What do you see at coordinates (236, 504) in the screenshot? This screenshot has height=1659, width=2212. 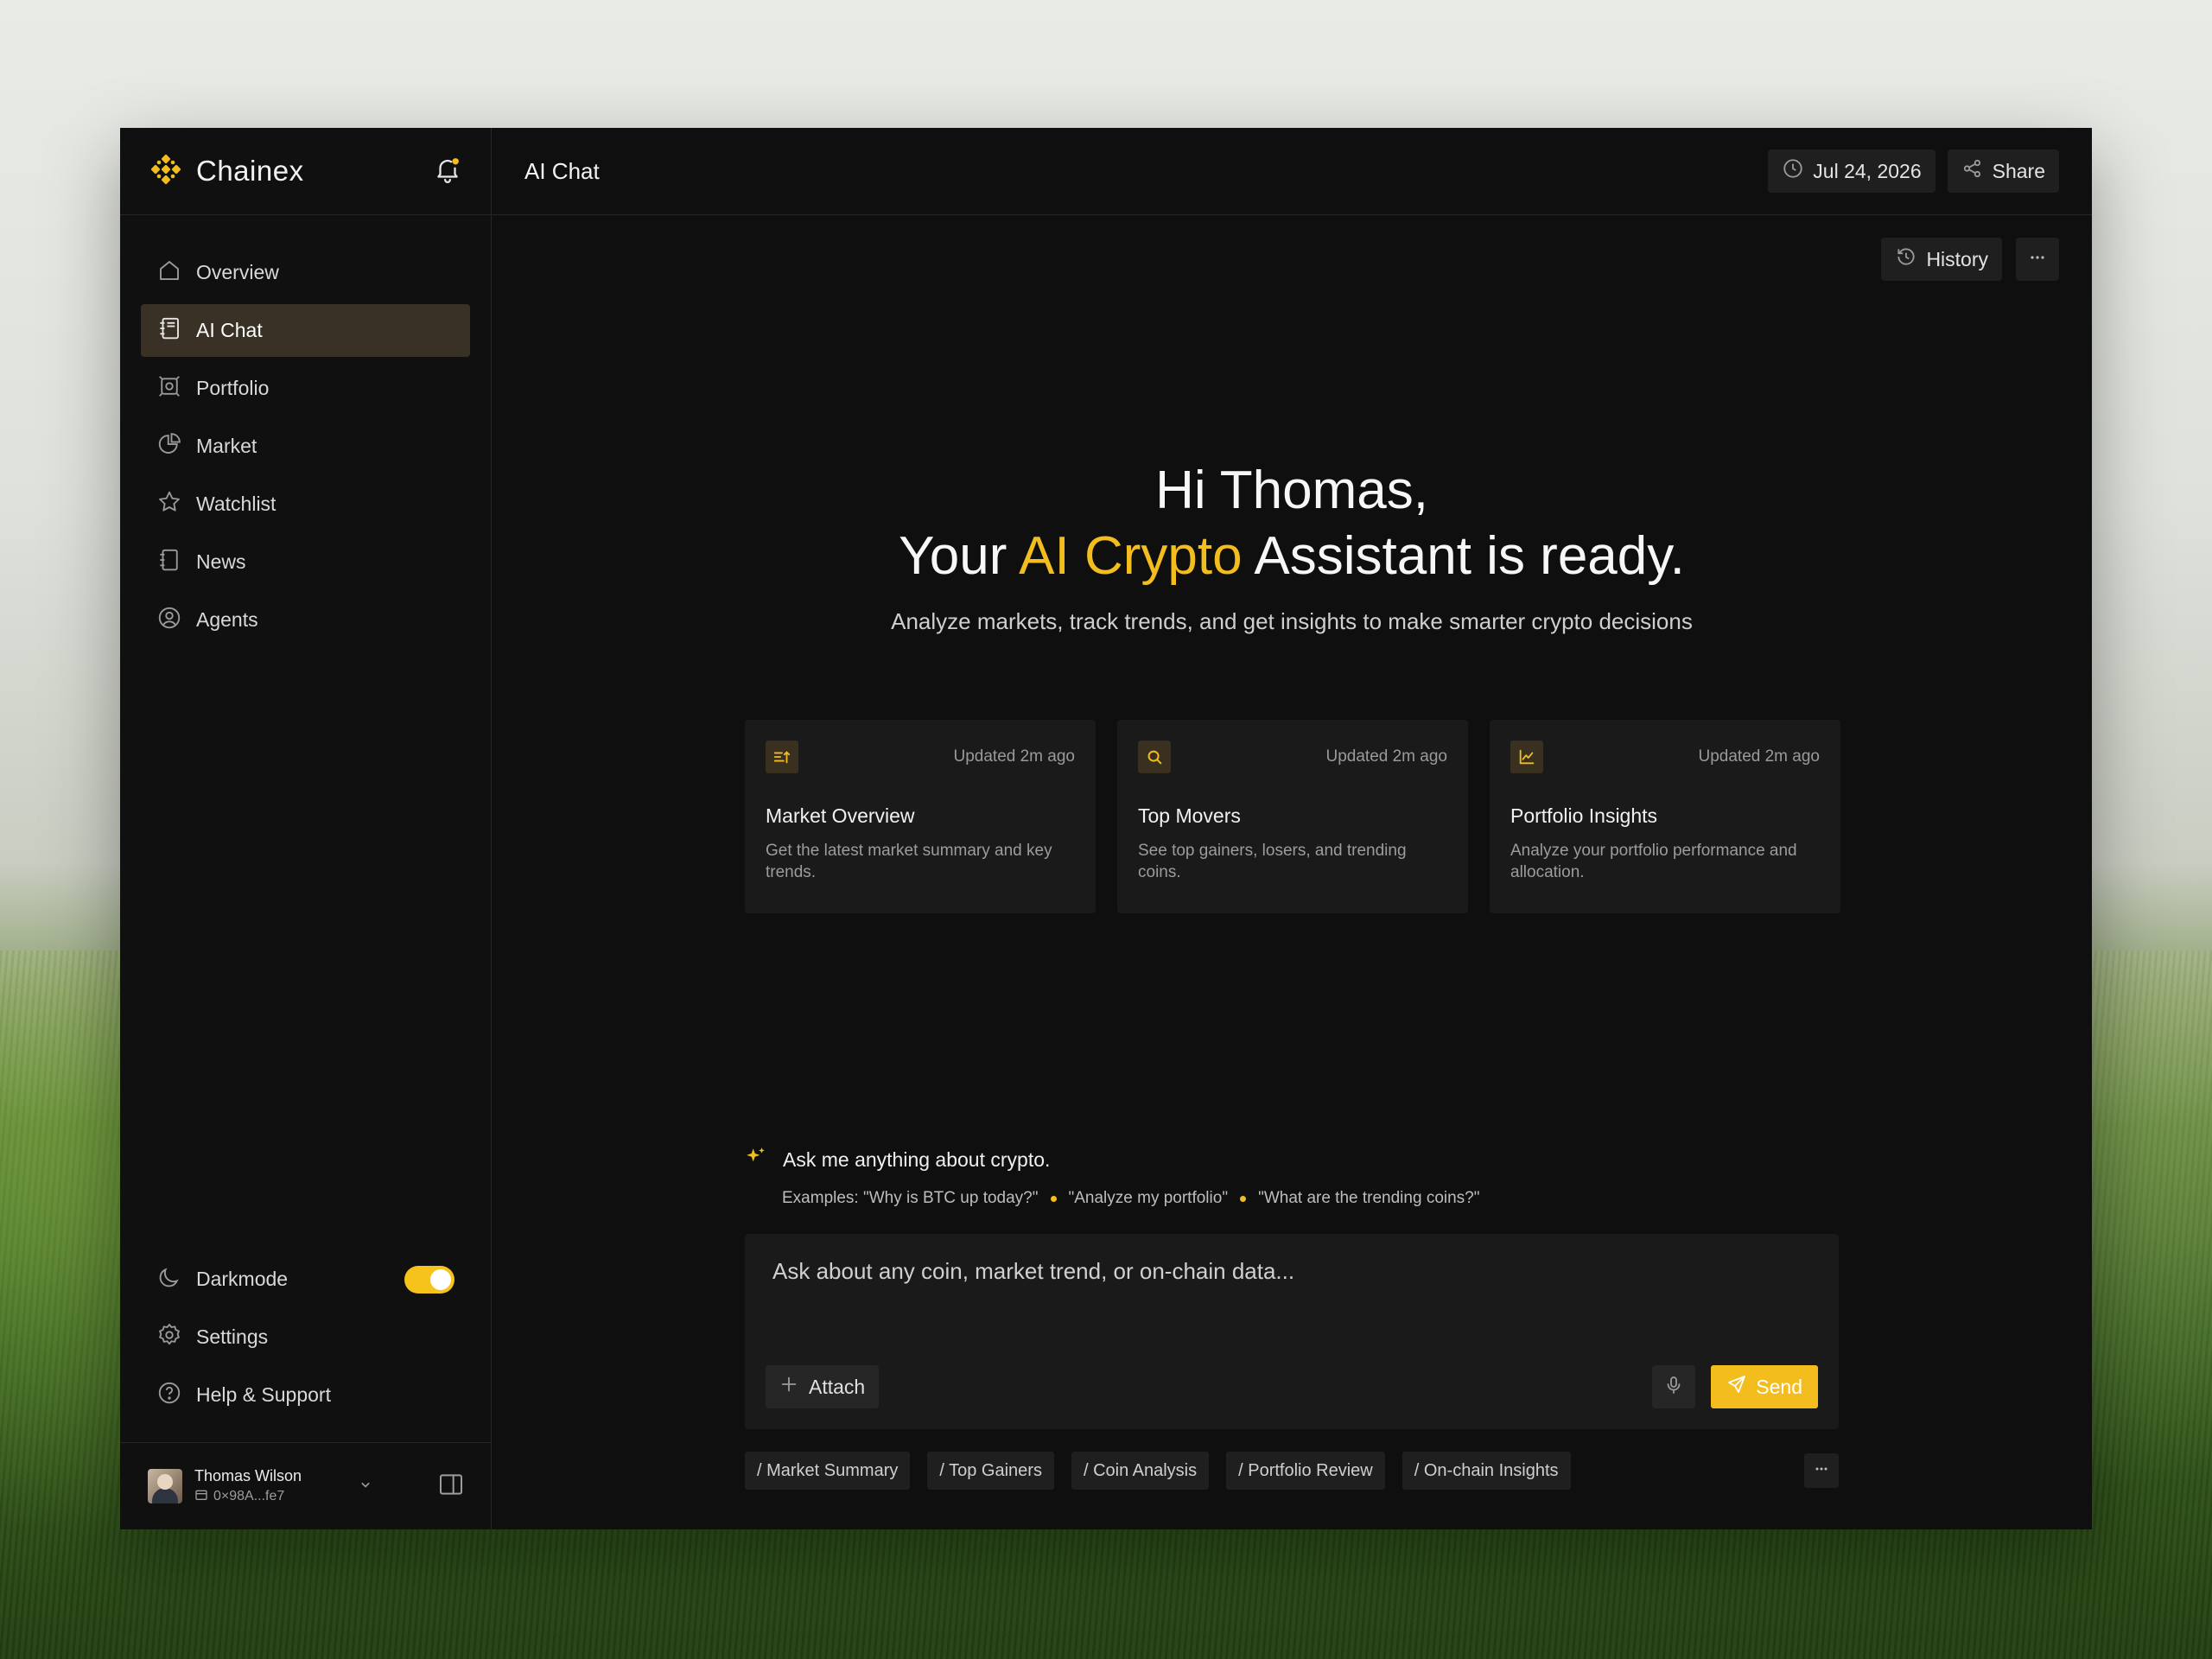 I see `sidebar-item-label: Watchlist` at bounding box center [236, 504].